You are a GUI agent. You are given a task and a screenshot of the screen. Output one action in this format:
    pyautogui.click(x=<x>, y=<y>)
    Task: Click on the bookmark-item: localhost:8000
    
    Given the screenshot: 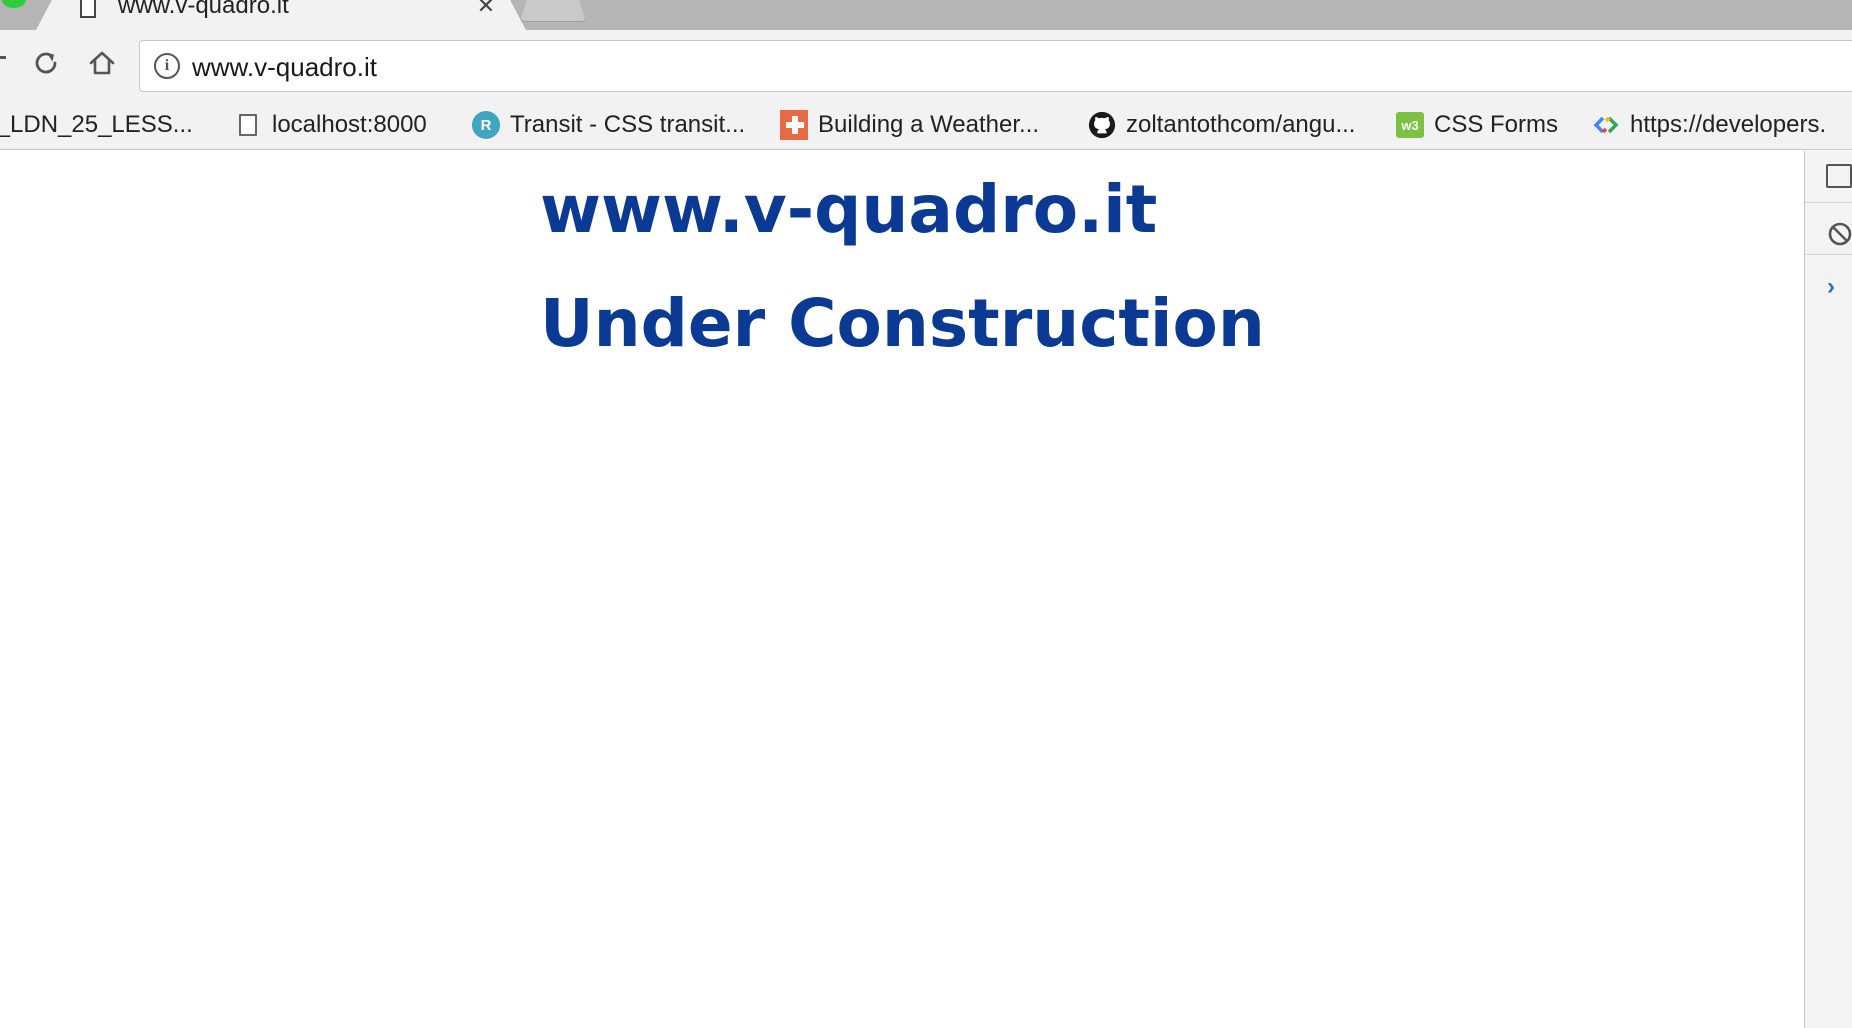 What is the action you would take?
    pyautogui.click(x=330, y=125)
    